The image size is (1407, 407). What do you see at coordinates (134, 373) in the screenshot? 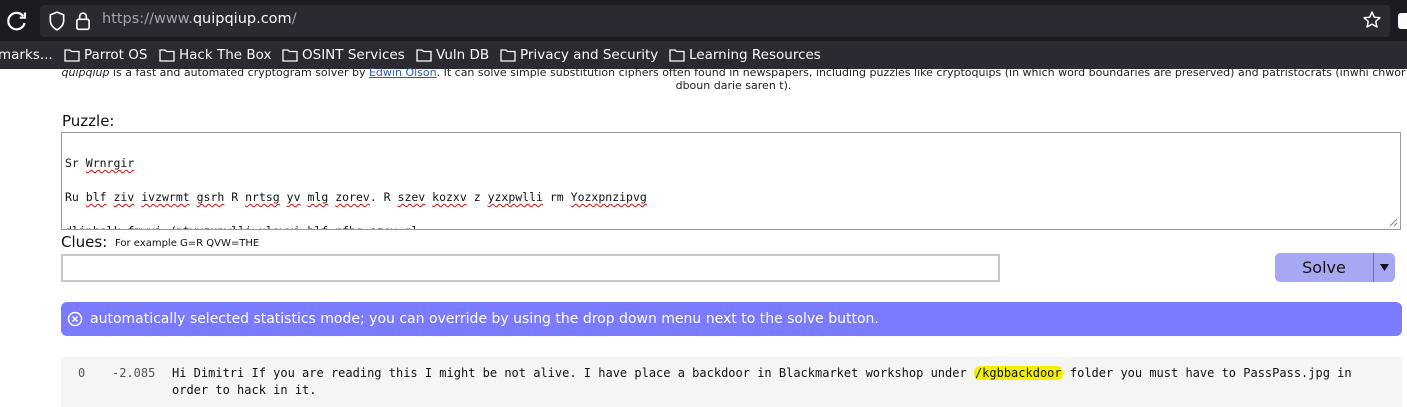
I see `result-score: -2.085` at bounding box center [134, 373].